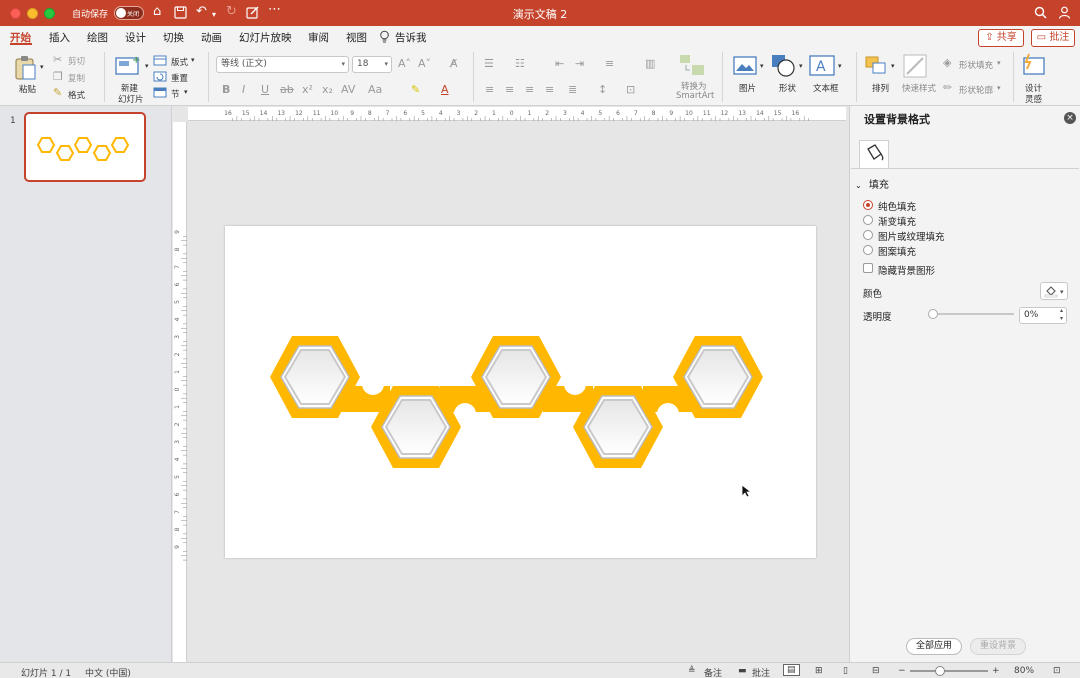 Image resolution: width=1080 pixels, height=678 pixels. Describe the element at coordinates (179, 62) in the screenshot. I see `layout-label: 版式` at that location.